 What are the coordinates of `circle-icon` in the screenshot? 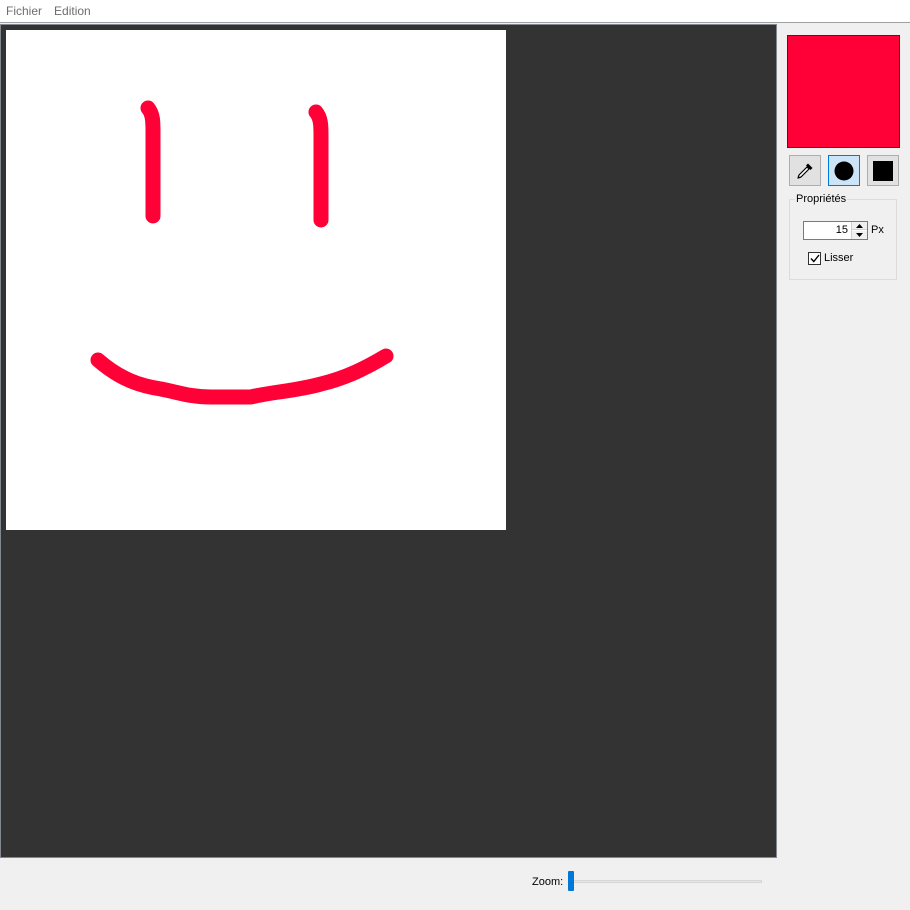 It's located at (844, 170).